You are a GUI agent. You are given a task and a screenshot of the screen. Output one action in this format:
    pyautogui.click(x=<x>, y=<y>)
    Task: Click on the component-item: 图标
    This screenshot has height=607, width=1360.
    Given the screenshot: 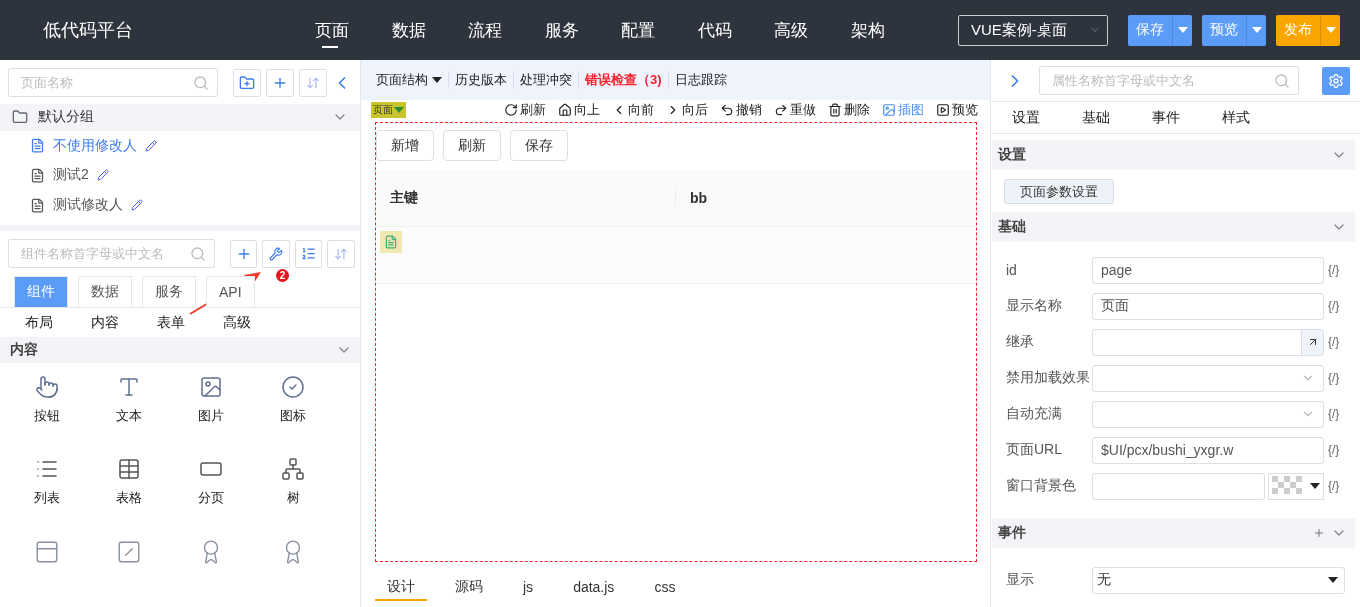 What is the action you would take?
    pyautogui.click(x=293, y=409)
    